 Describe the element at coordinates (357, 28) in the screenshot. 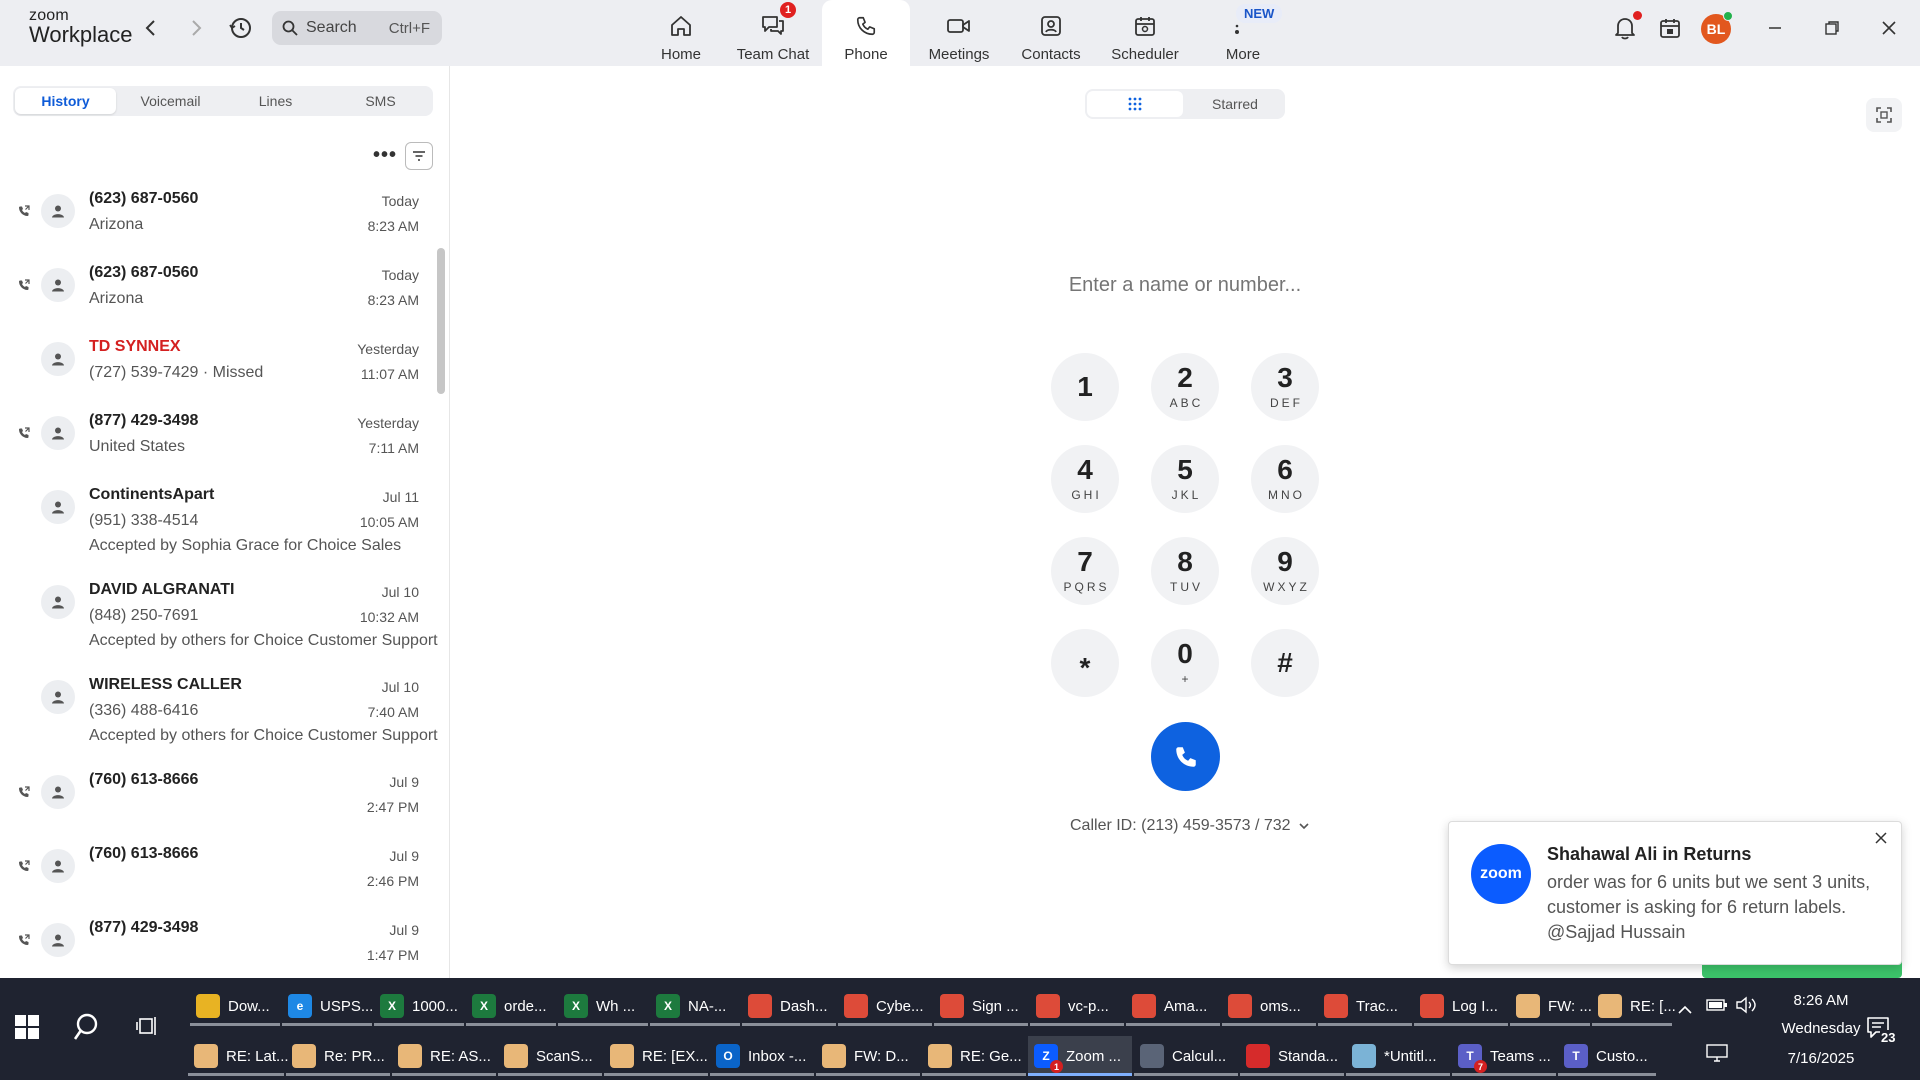

I see `search-box: Search Ctrl+F` at that location.